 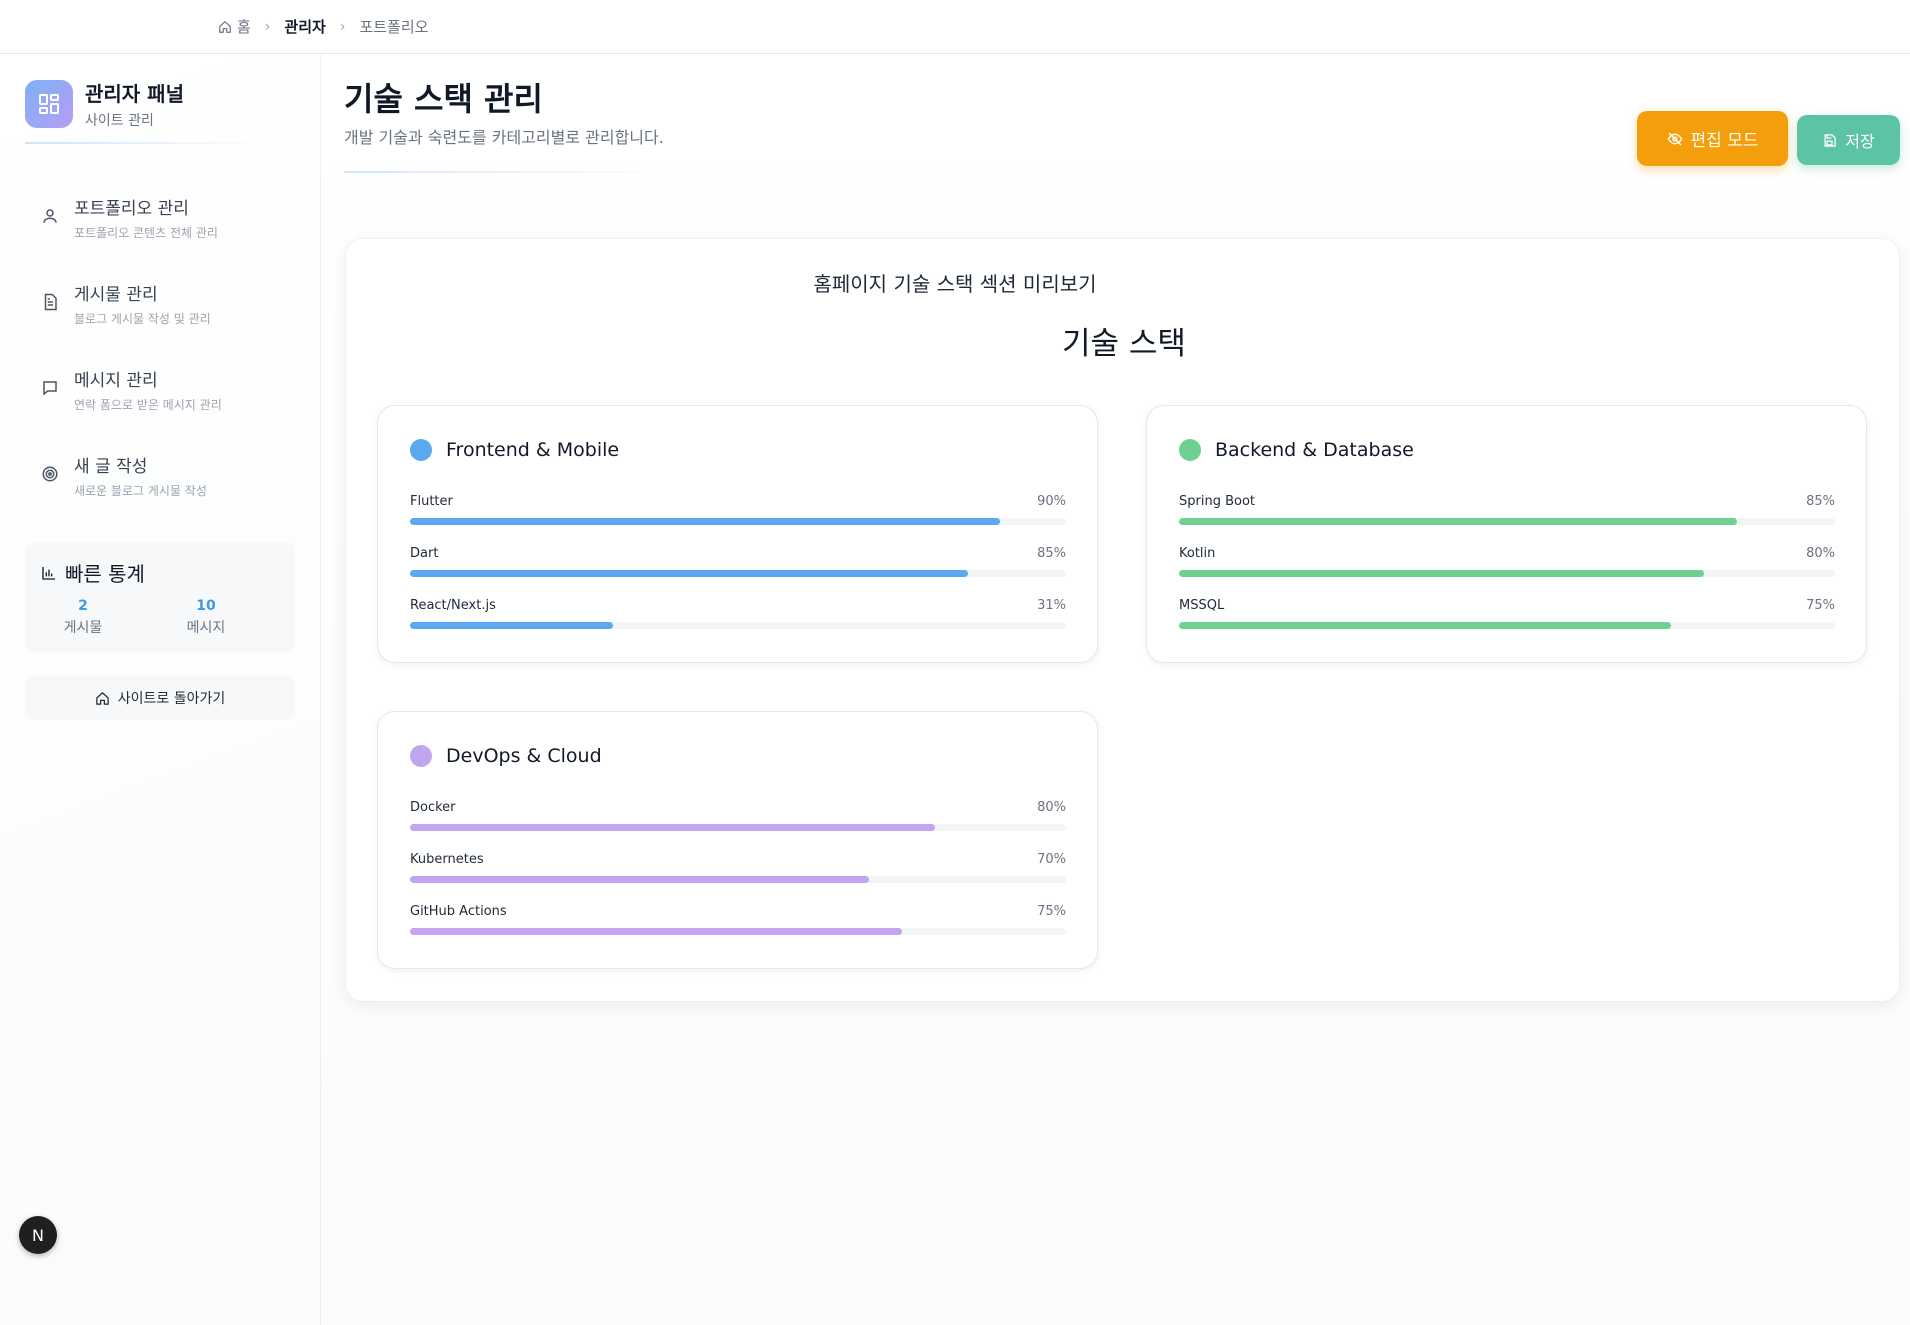 What do you see at coordinates (524, 756) in the screenshot?
I see `category-title: DevOps & Cloud` at bounding box center [524, 756].